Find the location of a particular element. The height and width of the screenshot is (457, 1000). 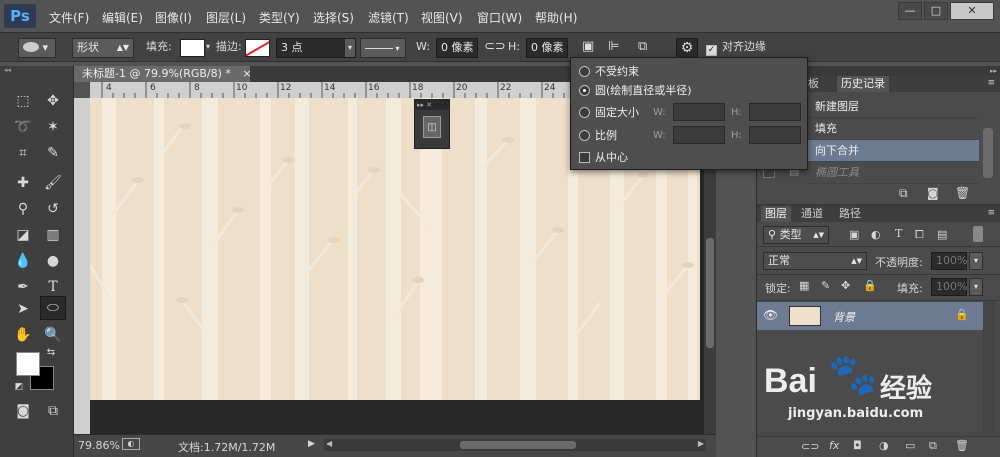

dodge-tool-icon: ● is located at coordinates (53, 261).